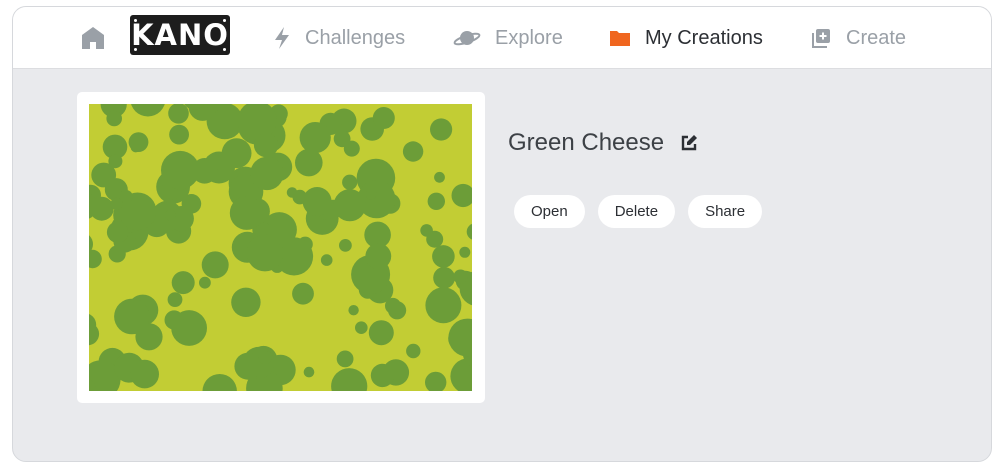 The height and width of the screenshot is (462, 995). I want to click on nav-create: Create, so click(858, 38).